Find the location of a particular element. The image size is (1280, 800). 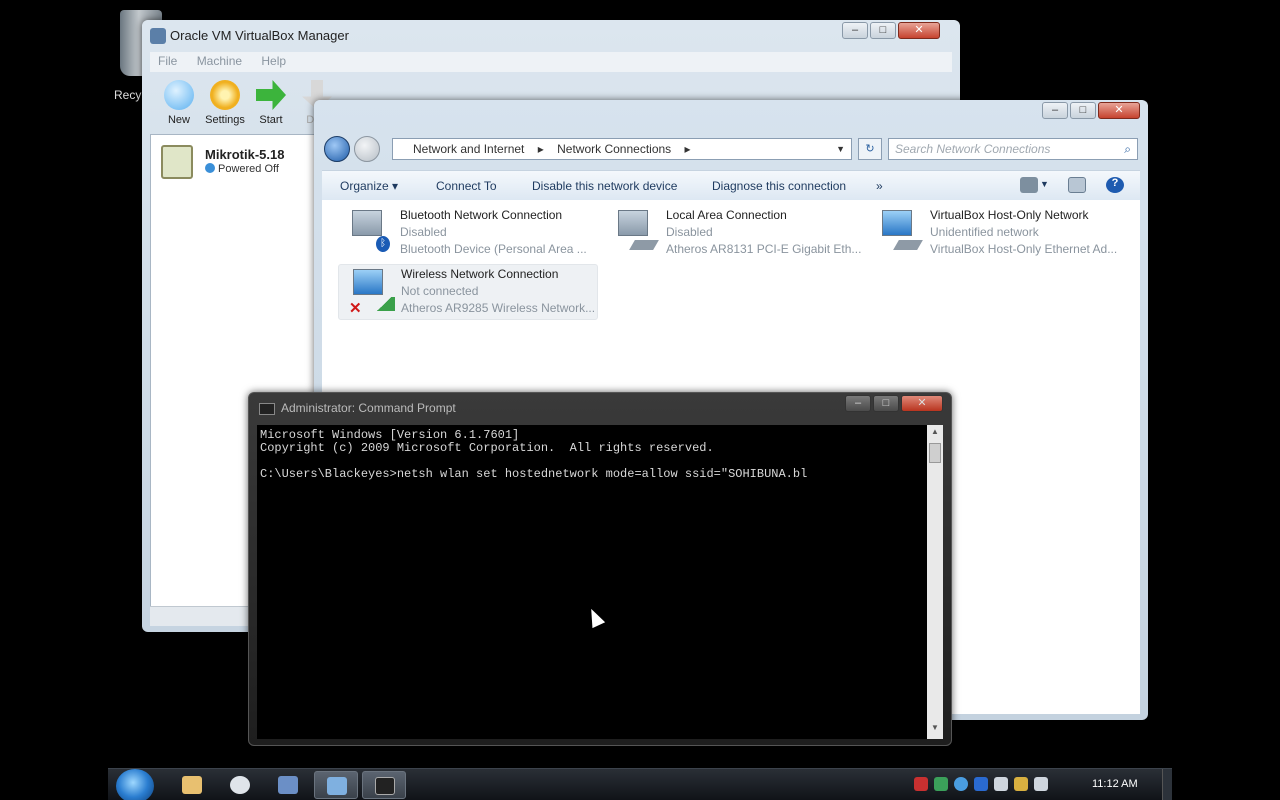

bluetooth-icon: ᛒ is located at coordinates (383, 244).